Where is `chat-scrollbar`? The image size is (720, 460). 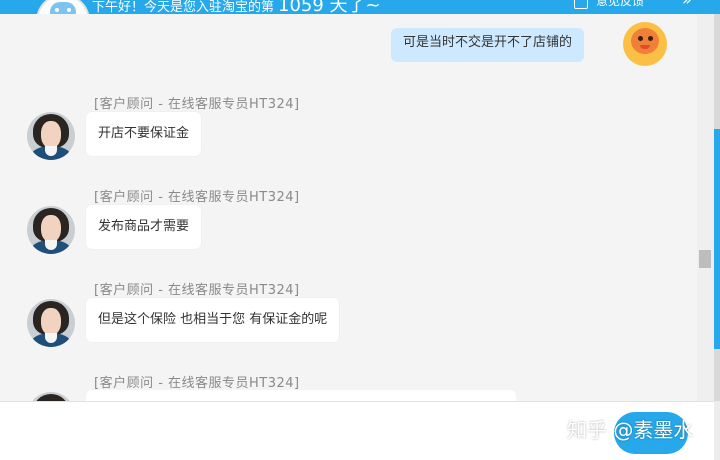 chat-scrollbar is located at coordinates (705, 207).